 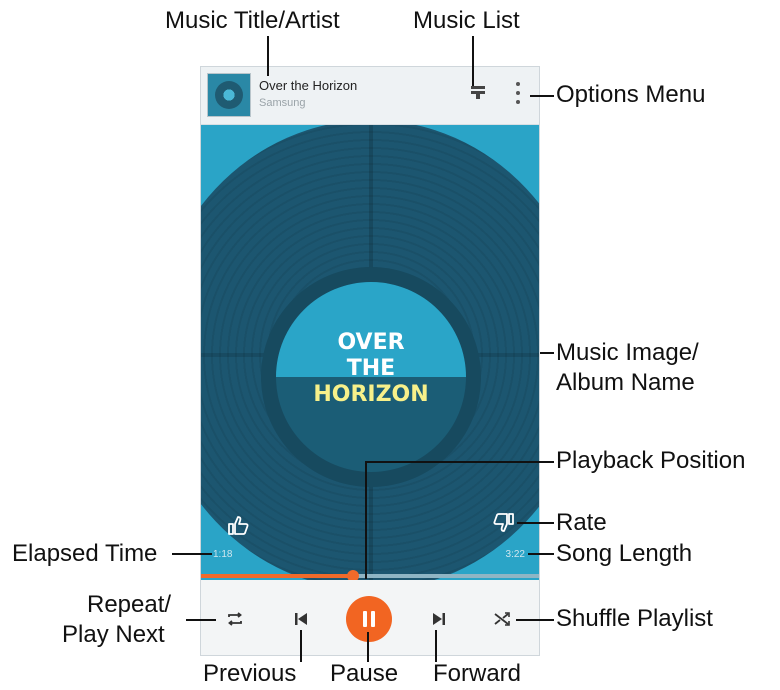 What do you see at coordinates (515, 554) in the screenshot?
I see `song-length: 3:22` at bounding box center [515, 554].